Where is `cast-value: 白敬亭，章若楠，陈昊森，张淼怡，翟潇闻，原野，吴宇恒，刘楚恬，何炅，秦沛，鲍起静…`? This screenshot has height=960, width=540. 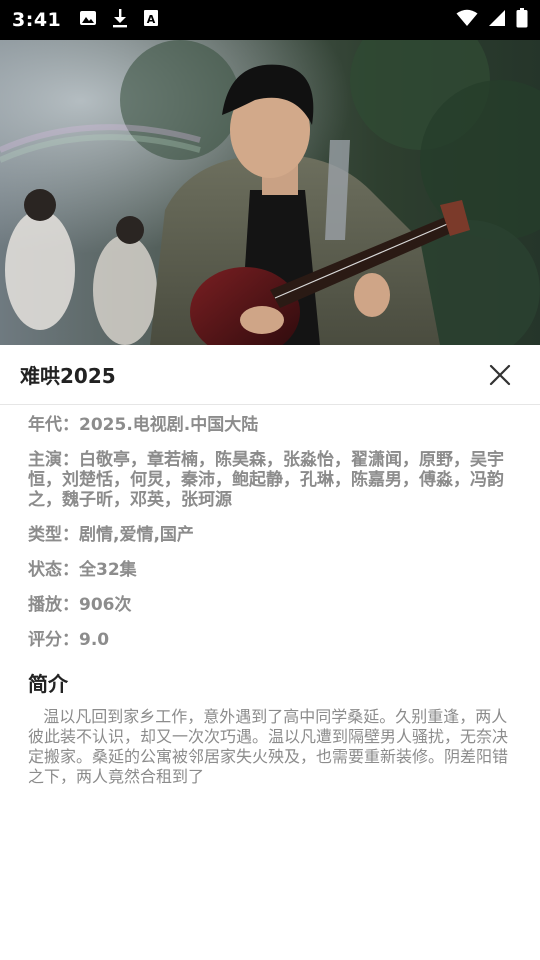 cast-value: 白敬亭，章若楠，陈昊森，张淼怡，翟潇闻，原野，吴宇恒，刘楚恬，何炅，秦沛，鲍起静… is located at coordinates (266, 480).